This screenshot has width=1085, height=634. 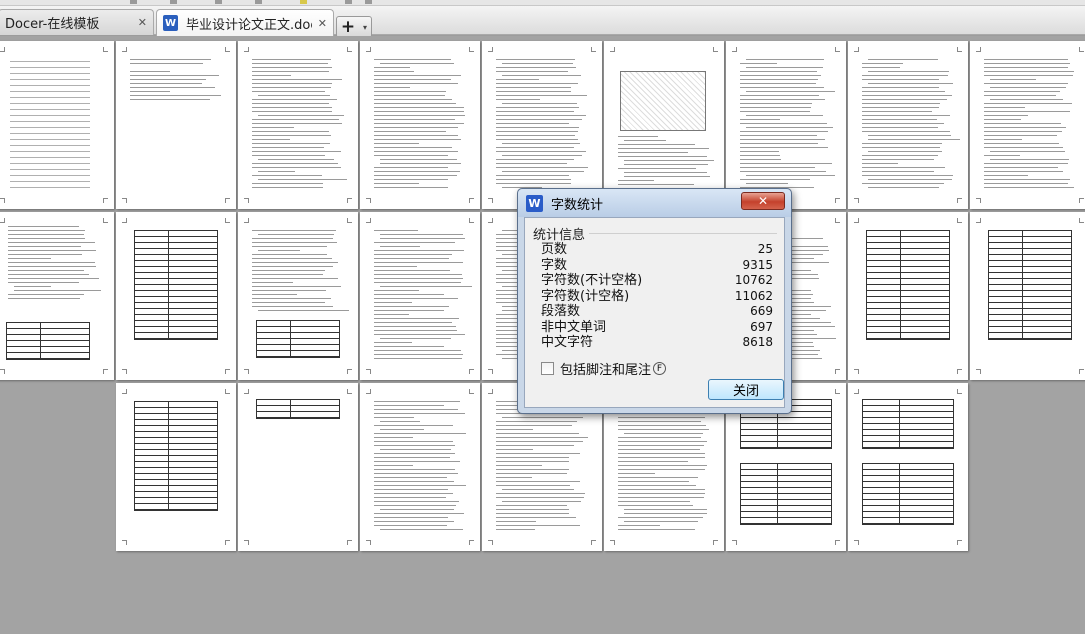 What do you see at coordinates (245, 22) in the screenshot?
I see `tab-document: W 毕业设计论文正文.doc ✕` at bounding box center [245, 22].